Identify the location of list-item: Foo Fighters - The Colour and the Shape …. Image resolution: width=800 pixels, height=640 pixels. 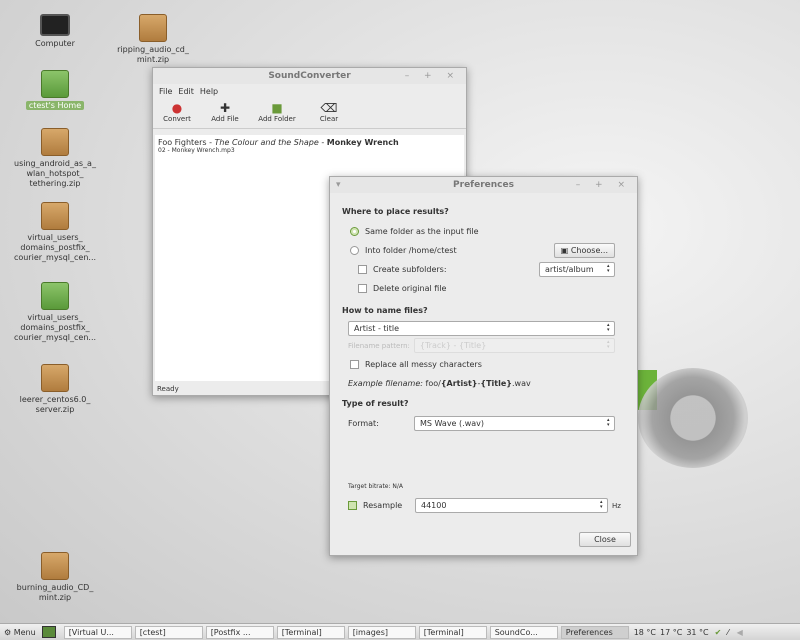
(309, 146).